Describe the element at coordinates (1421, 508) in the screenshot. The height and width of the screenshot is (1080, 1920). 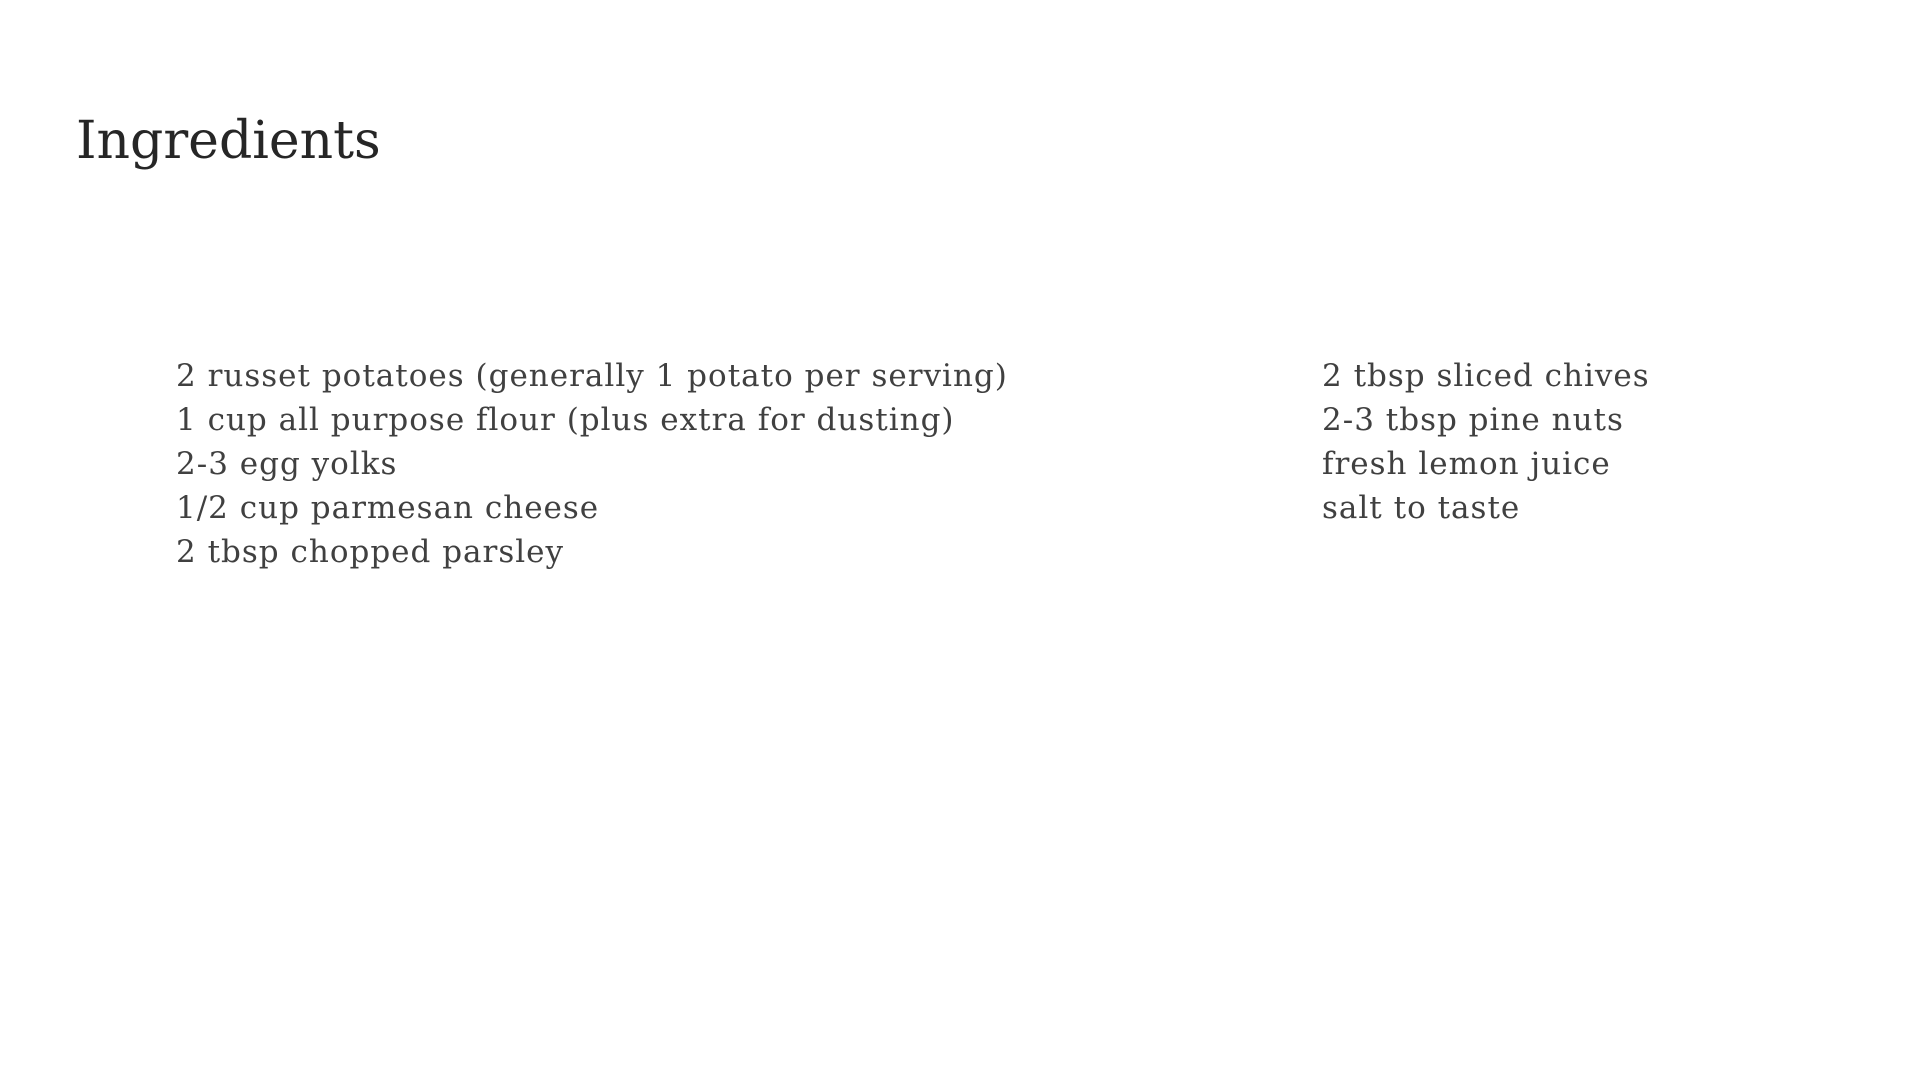
I see `list-item: salt to taste` at that location.